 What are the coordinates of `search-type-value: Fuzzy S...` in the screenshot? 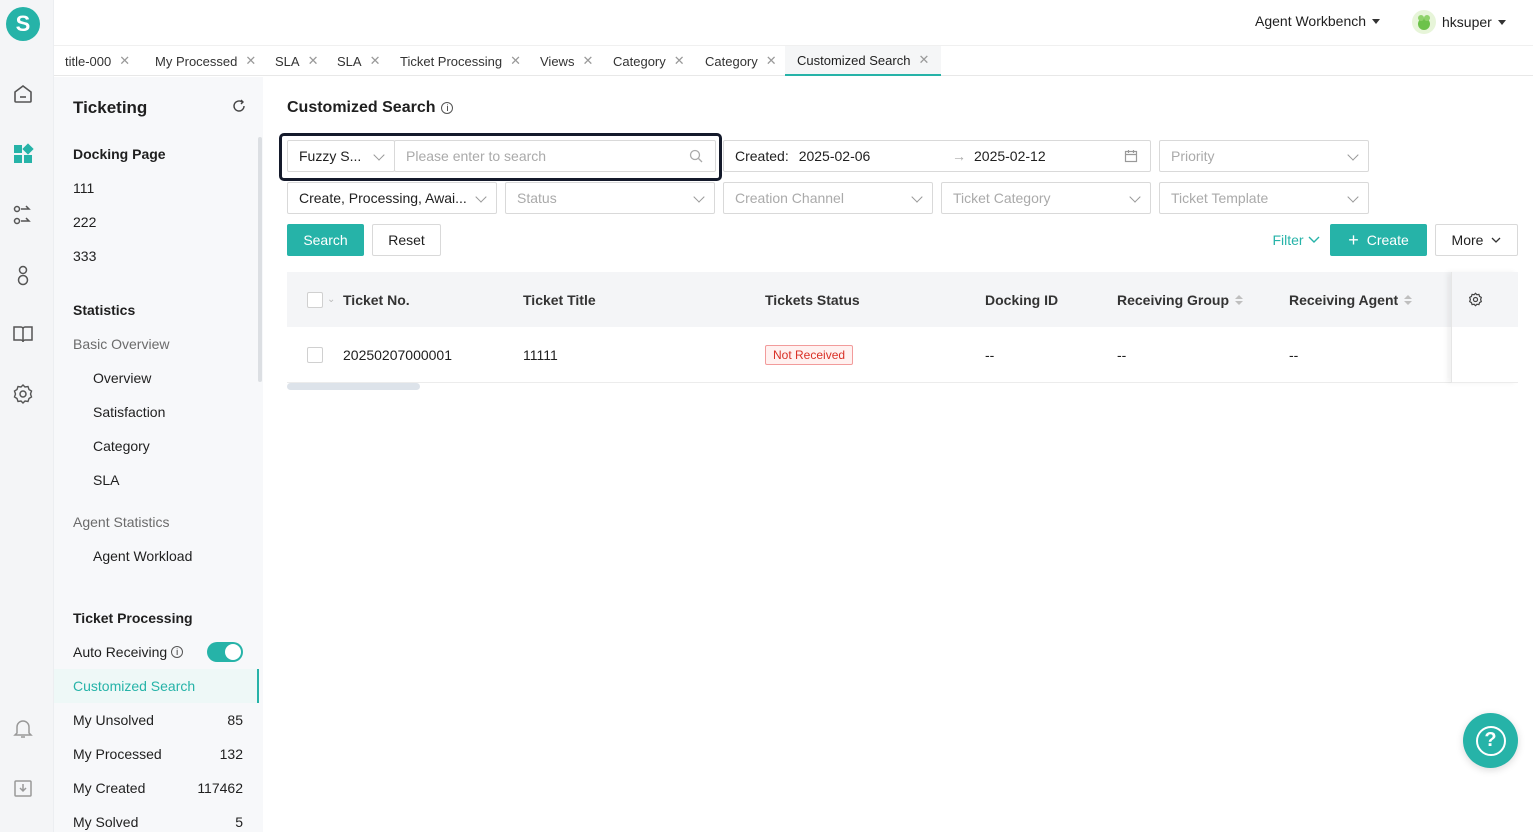 It's located at (330, 156).